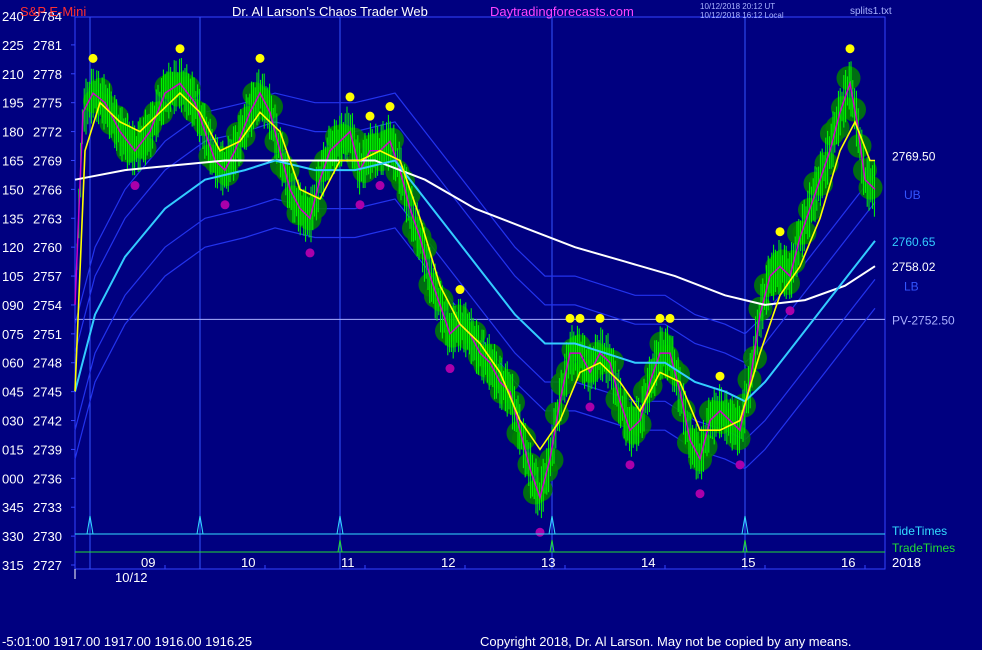 The width and height of the screenshot is (982, 650). What do you see at coordinates (13, 363) in the screenshot?
I see `degree-tick-label: 060` at bounding box center [13, 363].